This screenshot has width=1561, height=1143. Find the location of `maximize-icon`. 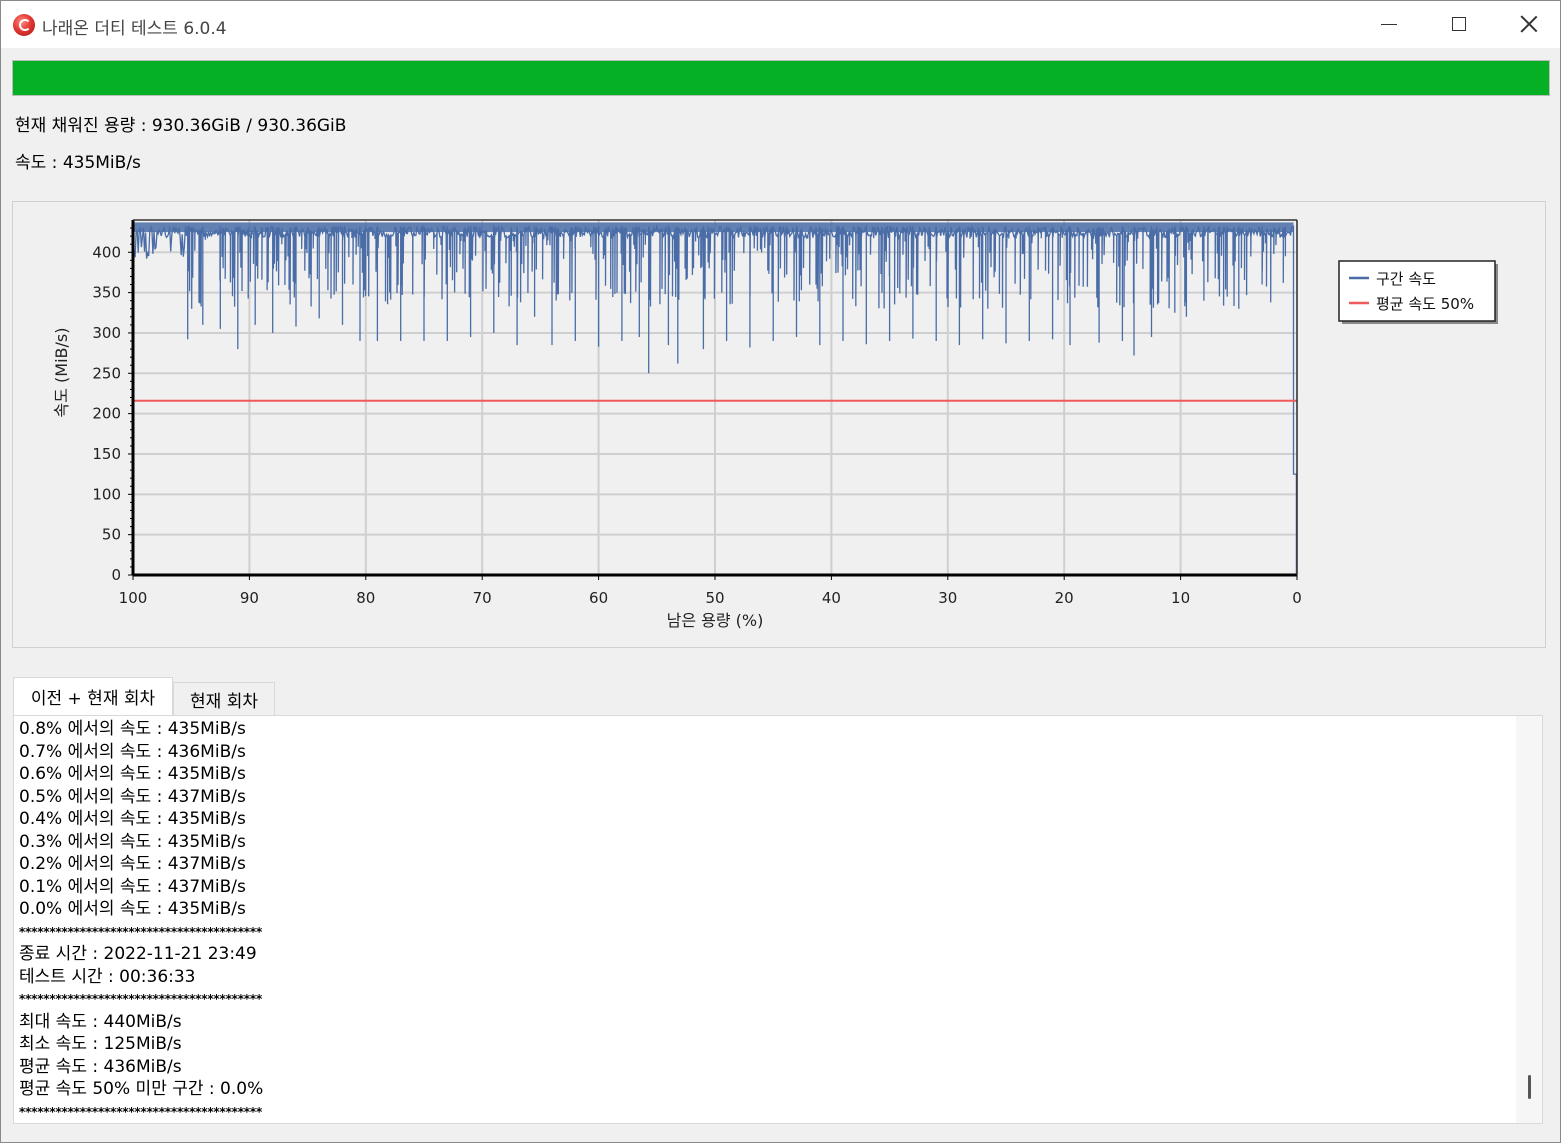

maximize-icon is located at coordinates (1459, 24).